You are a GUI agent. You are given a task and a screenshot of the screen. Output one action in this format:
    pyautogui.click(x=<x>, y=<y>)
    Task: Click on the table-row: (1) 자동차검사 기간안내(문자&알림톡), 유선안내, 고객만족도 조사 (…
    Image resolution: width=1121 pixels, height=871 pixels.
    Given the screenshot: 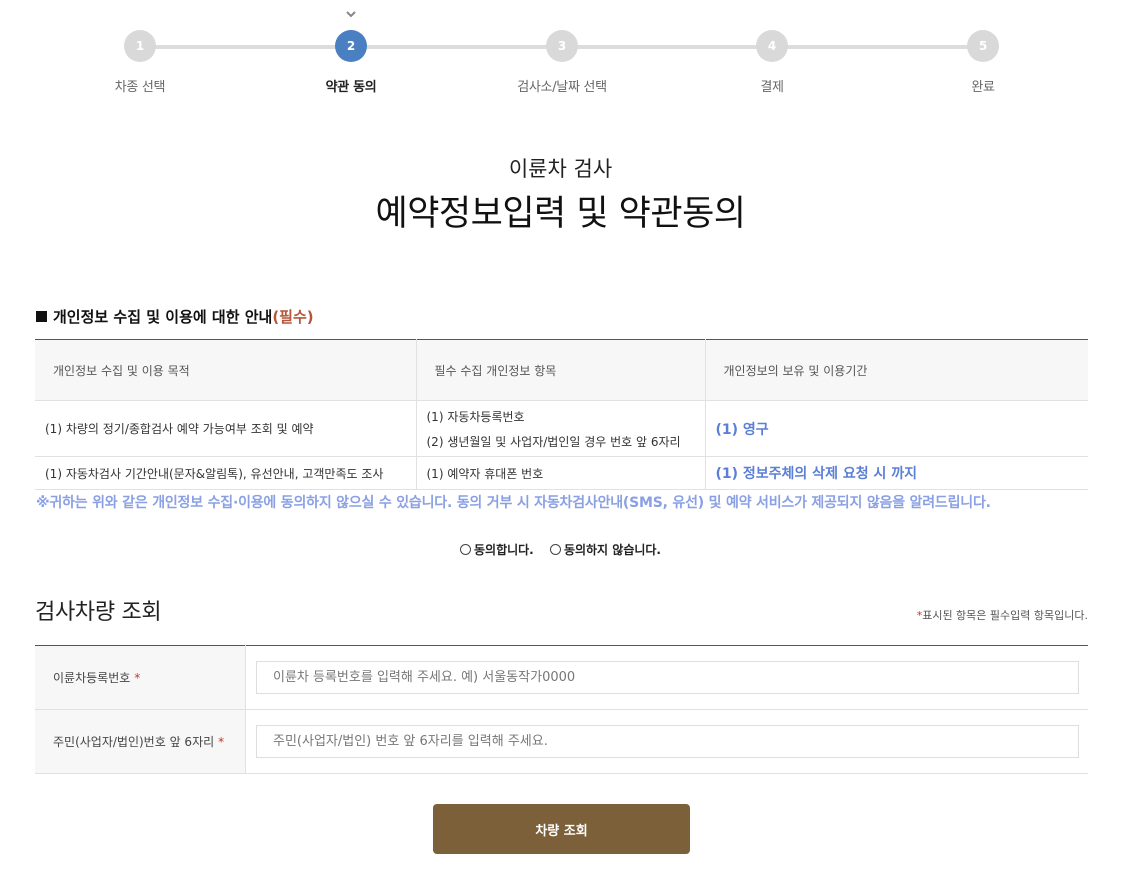 What is the action you would take?
    pyautogui.click(x=561, y=473)
    